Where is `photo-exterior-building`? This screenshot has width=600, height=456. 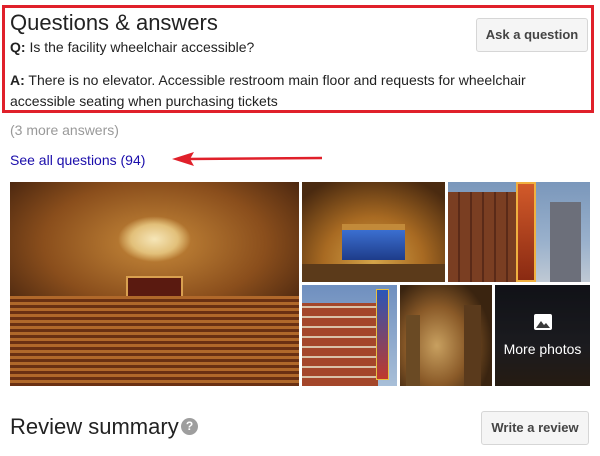
photo-exterior-building is located at coordinates (349, 335).